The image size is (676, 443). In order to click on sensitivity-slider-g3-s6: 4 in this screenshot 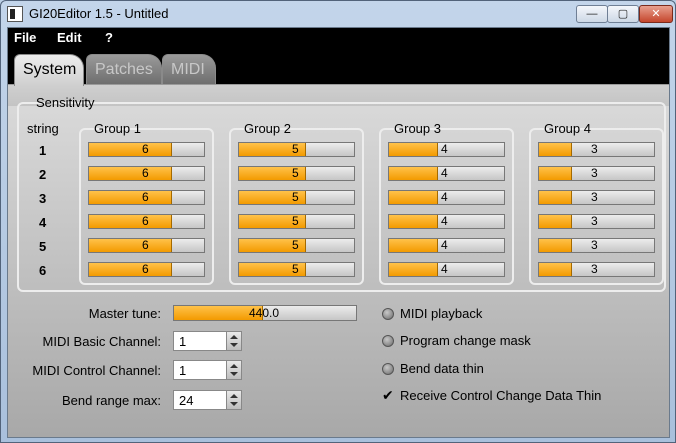, I will do `click(446, 269)`.